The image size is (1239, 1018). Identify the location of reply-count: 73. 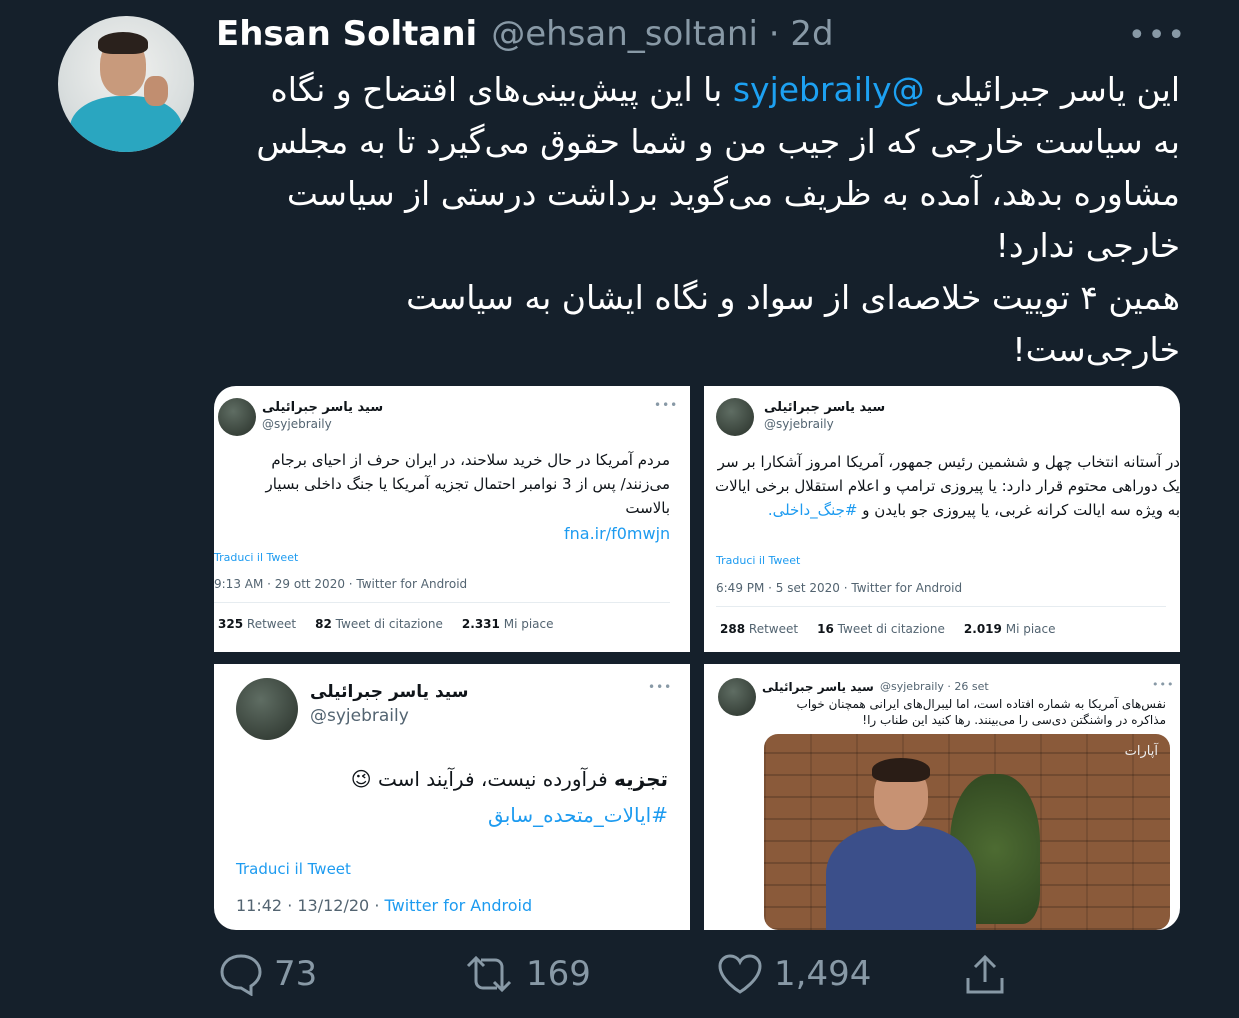
(296, 974).